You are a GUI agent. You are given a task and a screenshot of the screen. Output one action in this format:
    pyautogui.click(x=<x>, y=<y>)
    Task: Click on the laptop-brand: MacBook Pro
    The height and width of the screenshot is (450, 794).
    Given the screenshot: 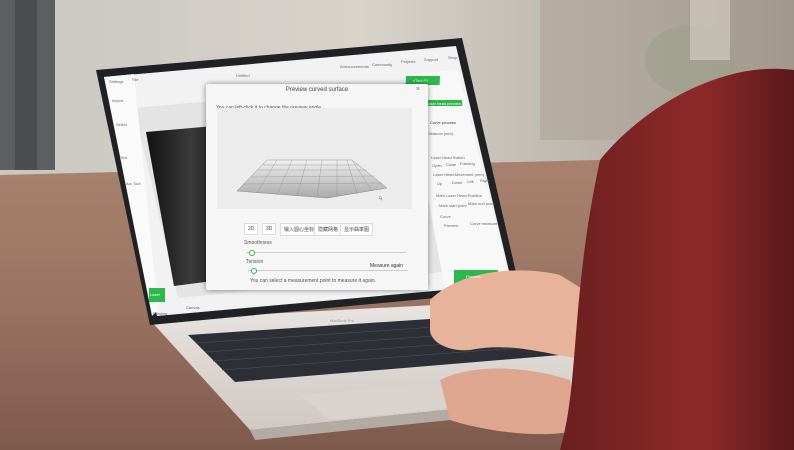 What is the action you would take?
    pyautogui.click(x=342, y=320)
    